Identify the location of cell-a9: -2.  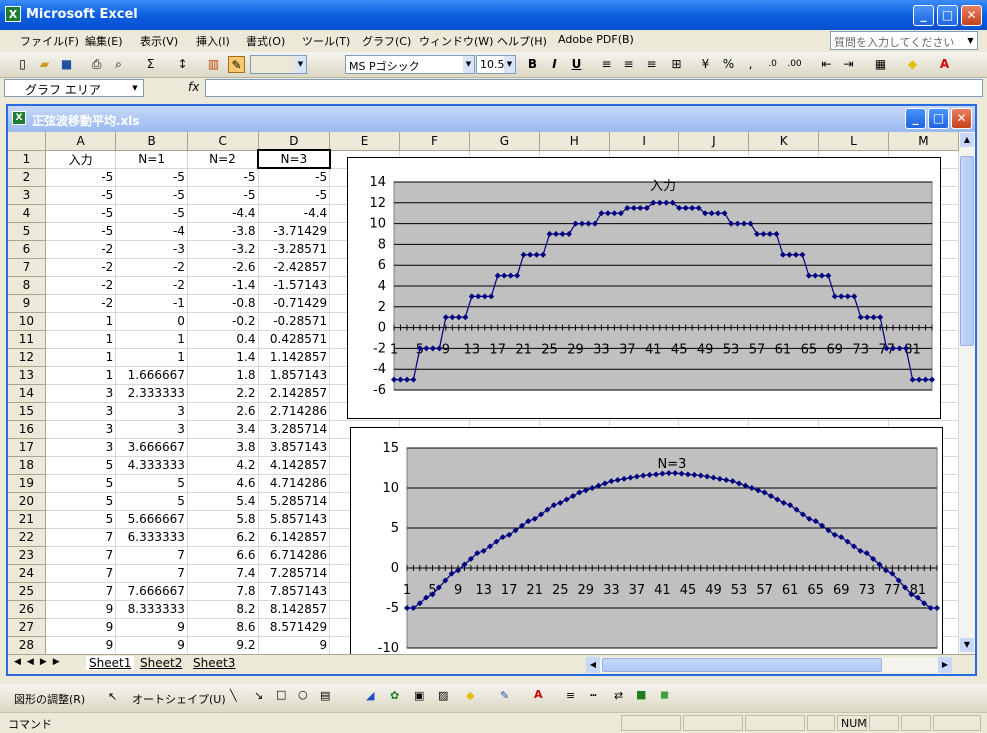
(81, 303).